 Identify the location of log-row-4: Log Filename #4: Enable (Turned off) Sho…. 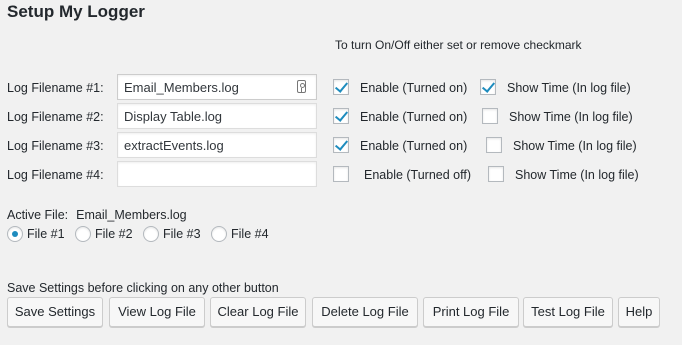
(341, 175).